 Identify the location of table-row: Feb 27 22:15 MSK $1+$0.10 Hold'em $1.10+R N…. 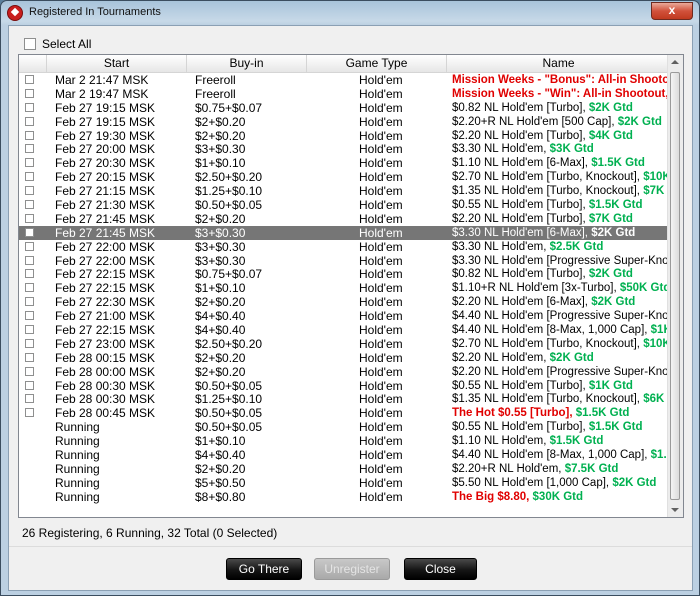
(344, 288).